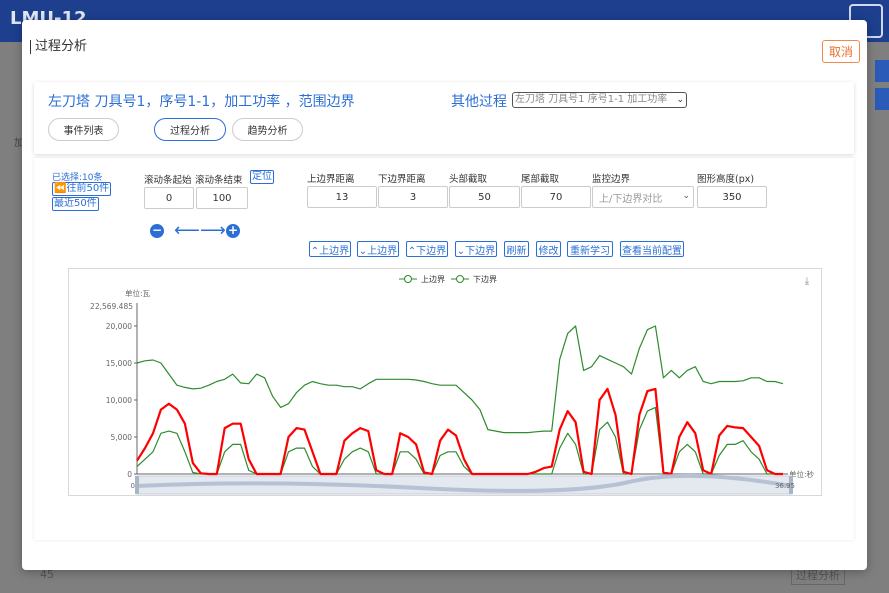 This screenshot has height=593, width=889. What do you see at coordinates (331, 179) in the screenshot?
I see `upper-distance-label: 上边界距离` at bounding box center [331, 179].